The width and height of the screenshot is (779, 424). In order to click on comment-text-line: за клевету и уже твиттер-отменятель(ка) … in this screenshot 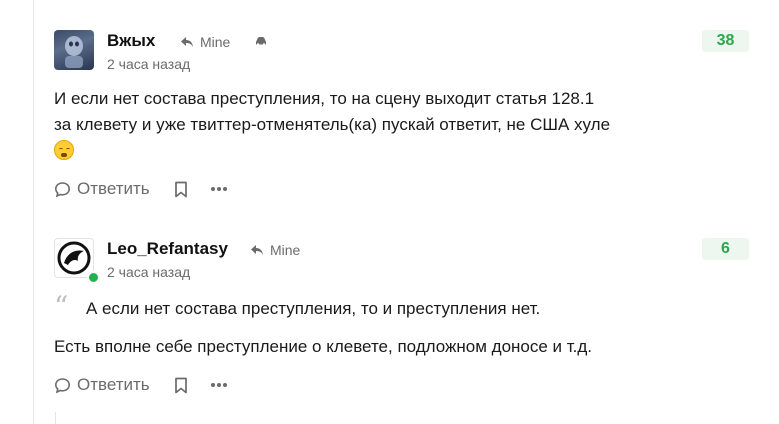, I will do `click(332, 124)`.